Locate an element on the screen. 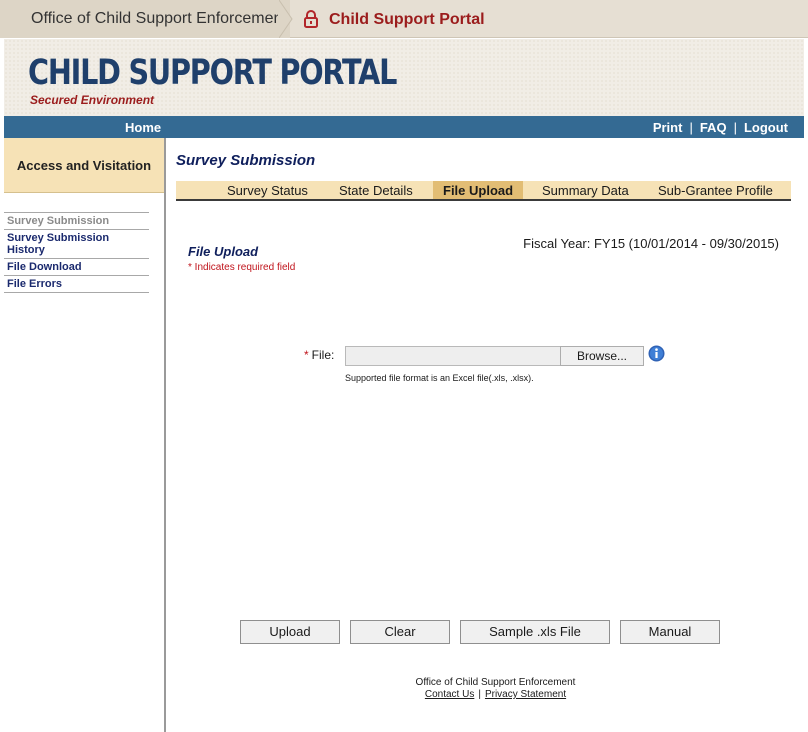 The height and width of the screenshot is (732, 808). file-label: * File: is located at coordinates (319, 355).